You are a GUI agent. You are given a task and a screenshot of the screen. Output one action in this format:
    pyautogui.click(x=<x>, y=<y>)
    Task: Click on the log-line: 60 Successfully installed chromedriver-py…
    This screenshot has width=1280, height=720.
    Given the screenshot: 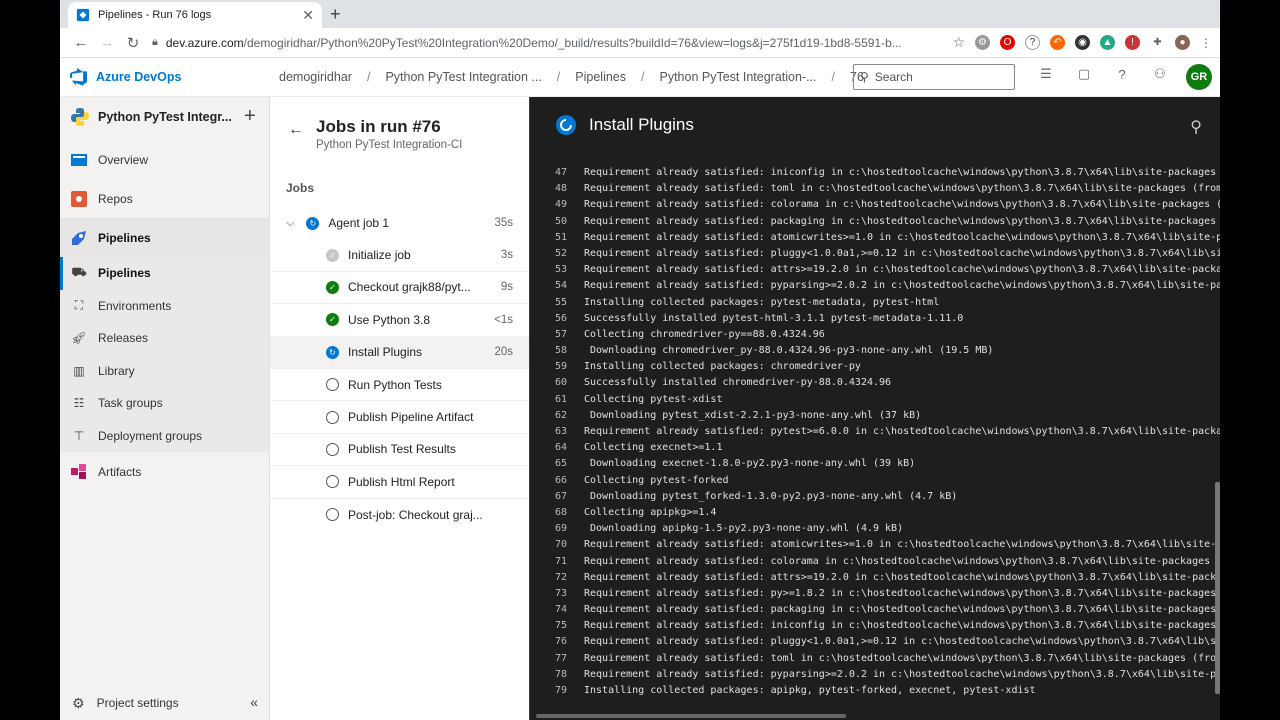 What is the action you would take?
    pyautogui.click(x=875, y=383)
    